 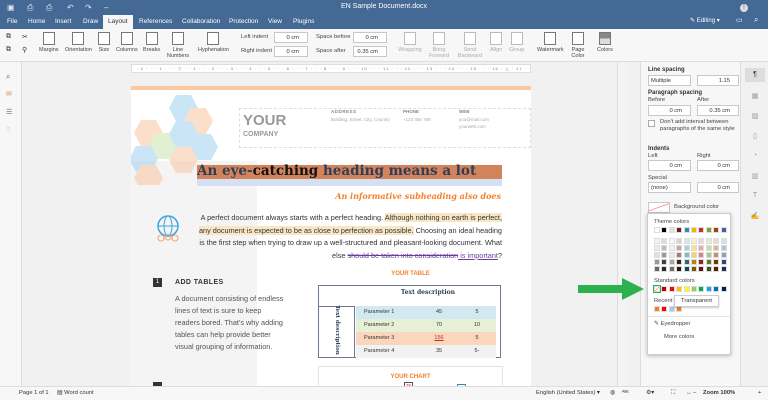 What do you see at coordinates (669, 187) in the screenshot?
I see `special-select: (none)` at bounding box center [669, 187].